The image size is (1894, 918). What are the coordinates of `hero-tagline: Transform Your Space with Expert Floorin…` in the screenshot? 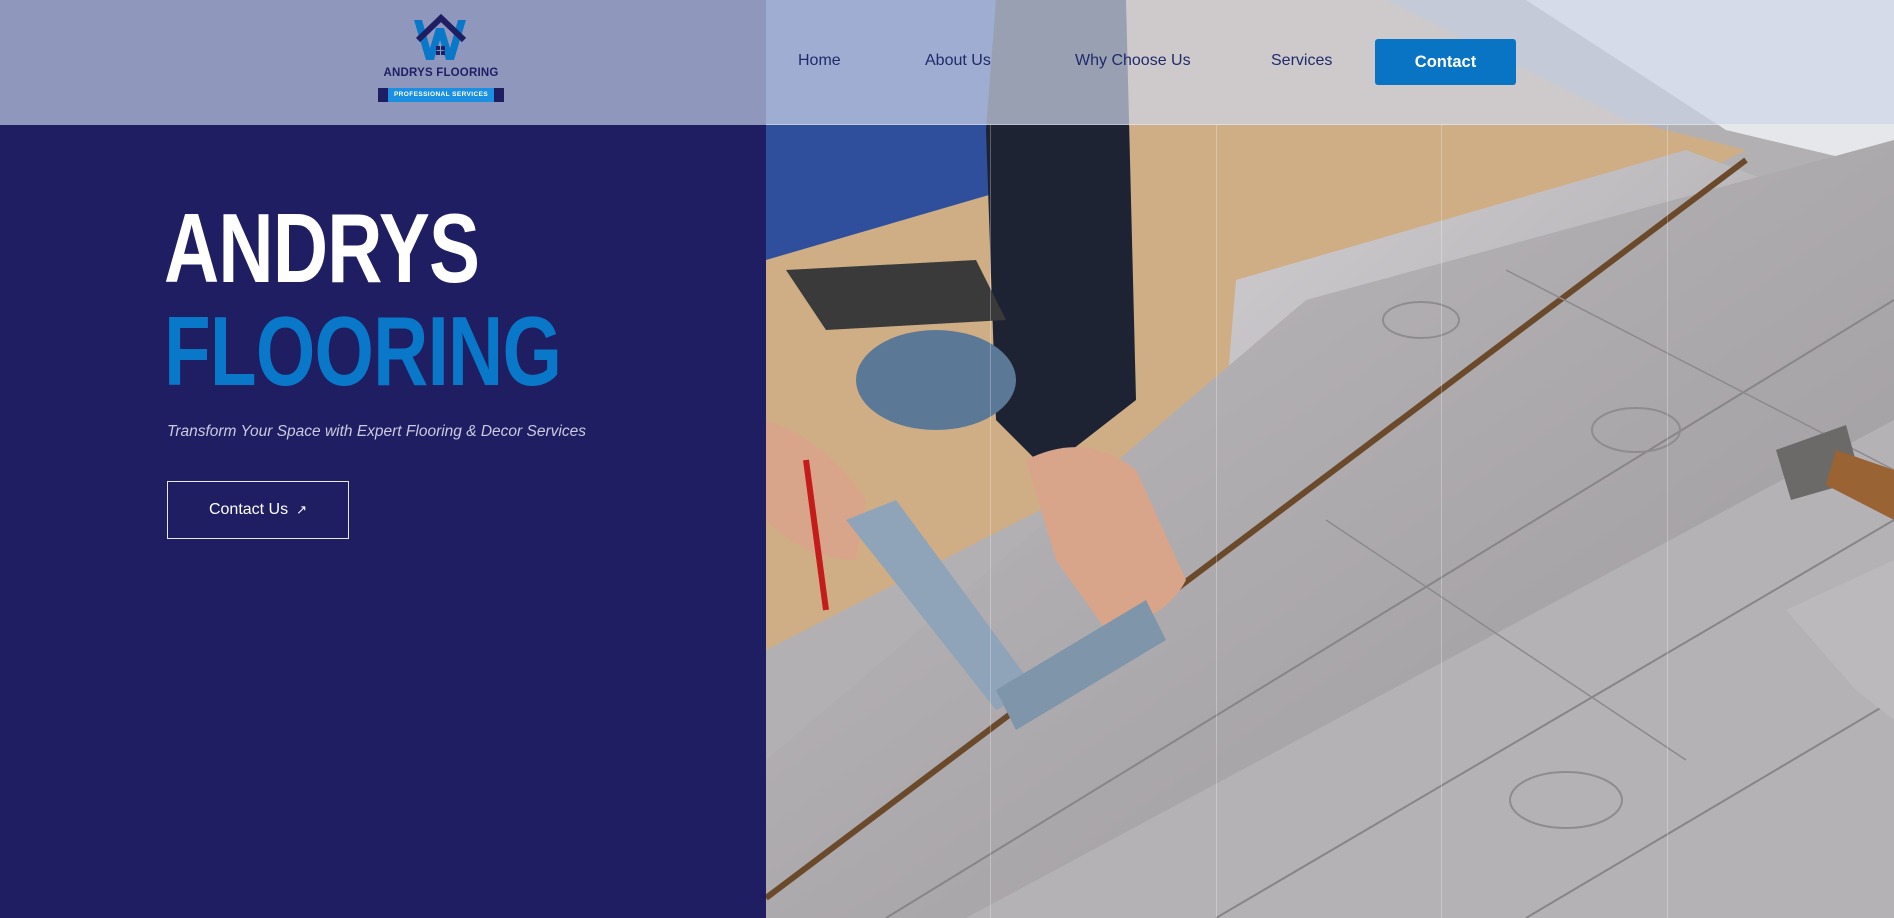 It's located at (376, 431).